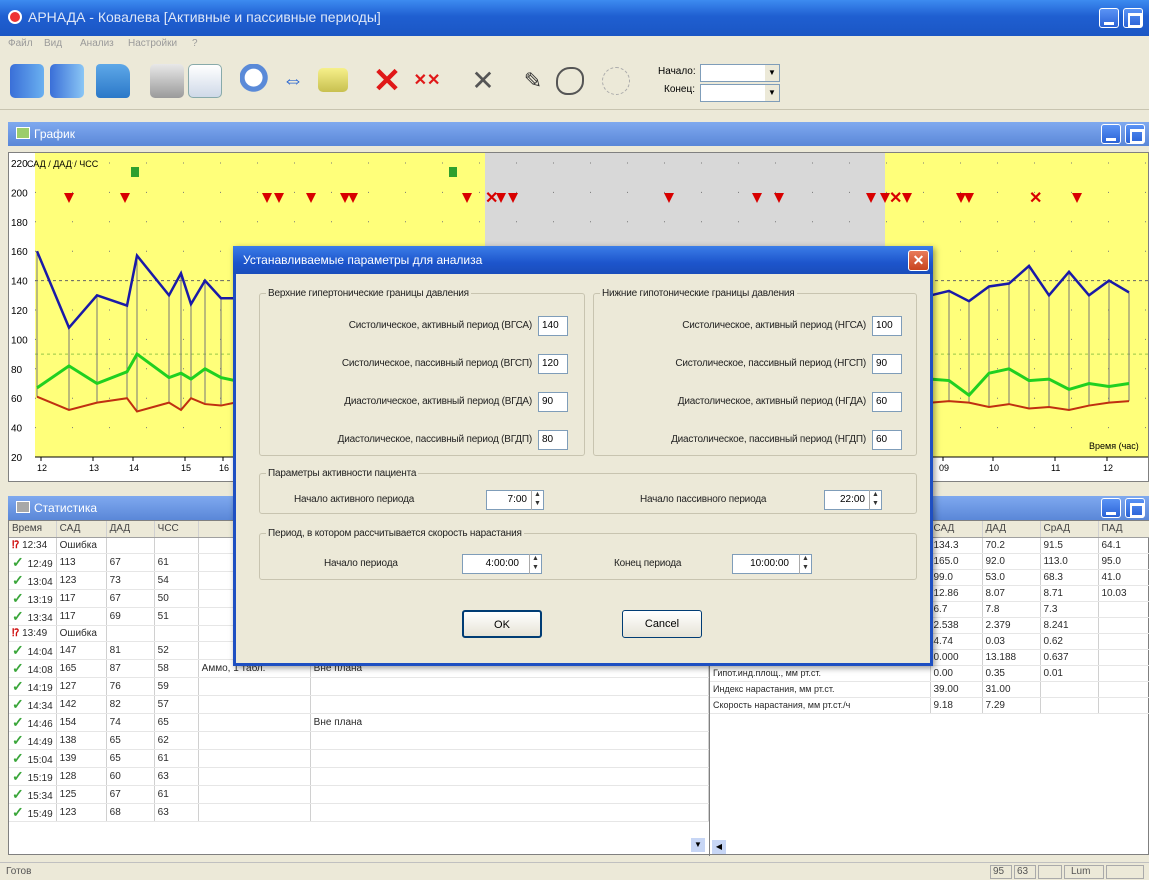  Describe the element at coordinates (719, 847) in the screenshot. I see `scroll-left-icon: ◀` at that location.